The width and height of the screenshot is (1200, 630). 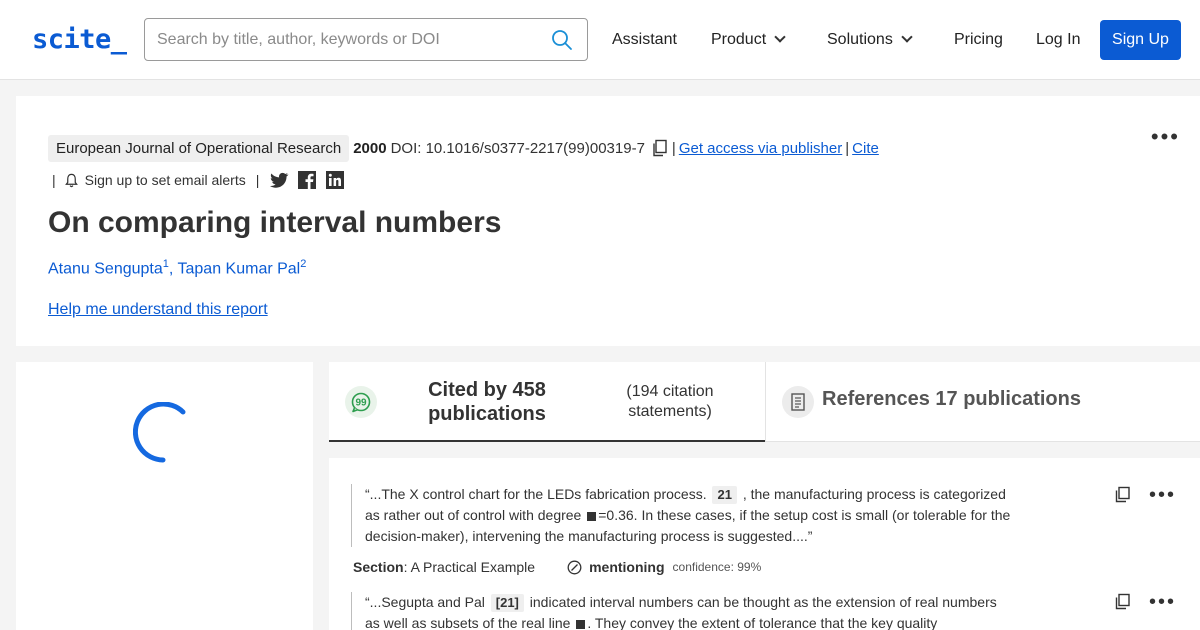 I want to click on paper-title: On comparing interval numbers, so click(x=275, y=222).